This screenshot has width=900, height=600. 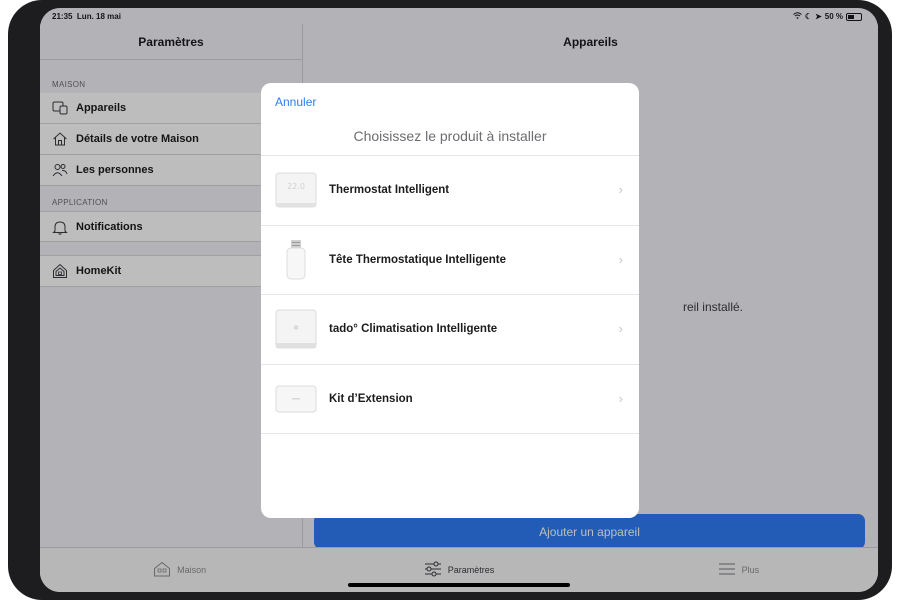 I want to click on product-row-ac-control: ✱ tado° Climatisation Intelligente ›, so click(x=450, y=330).